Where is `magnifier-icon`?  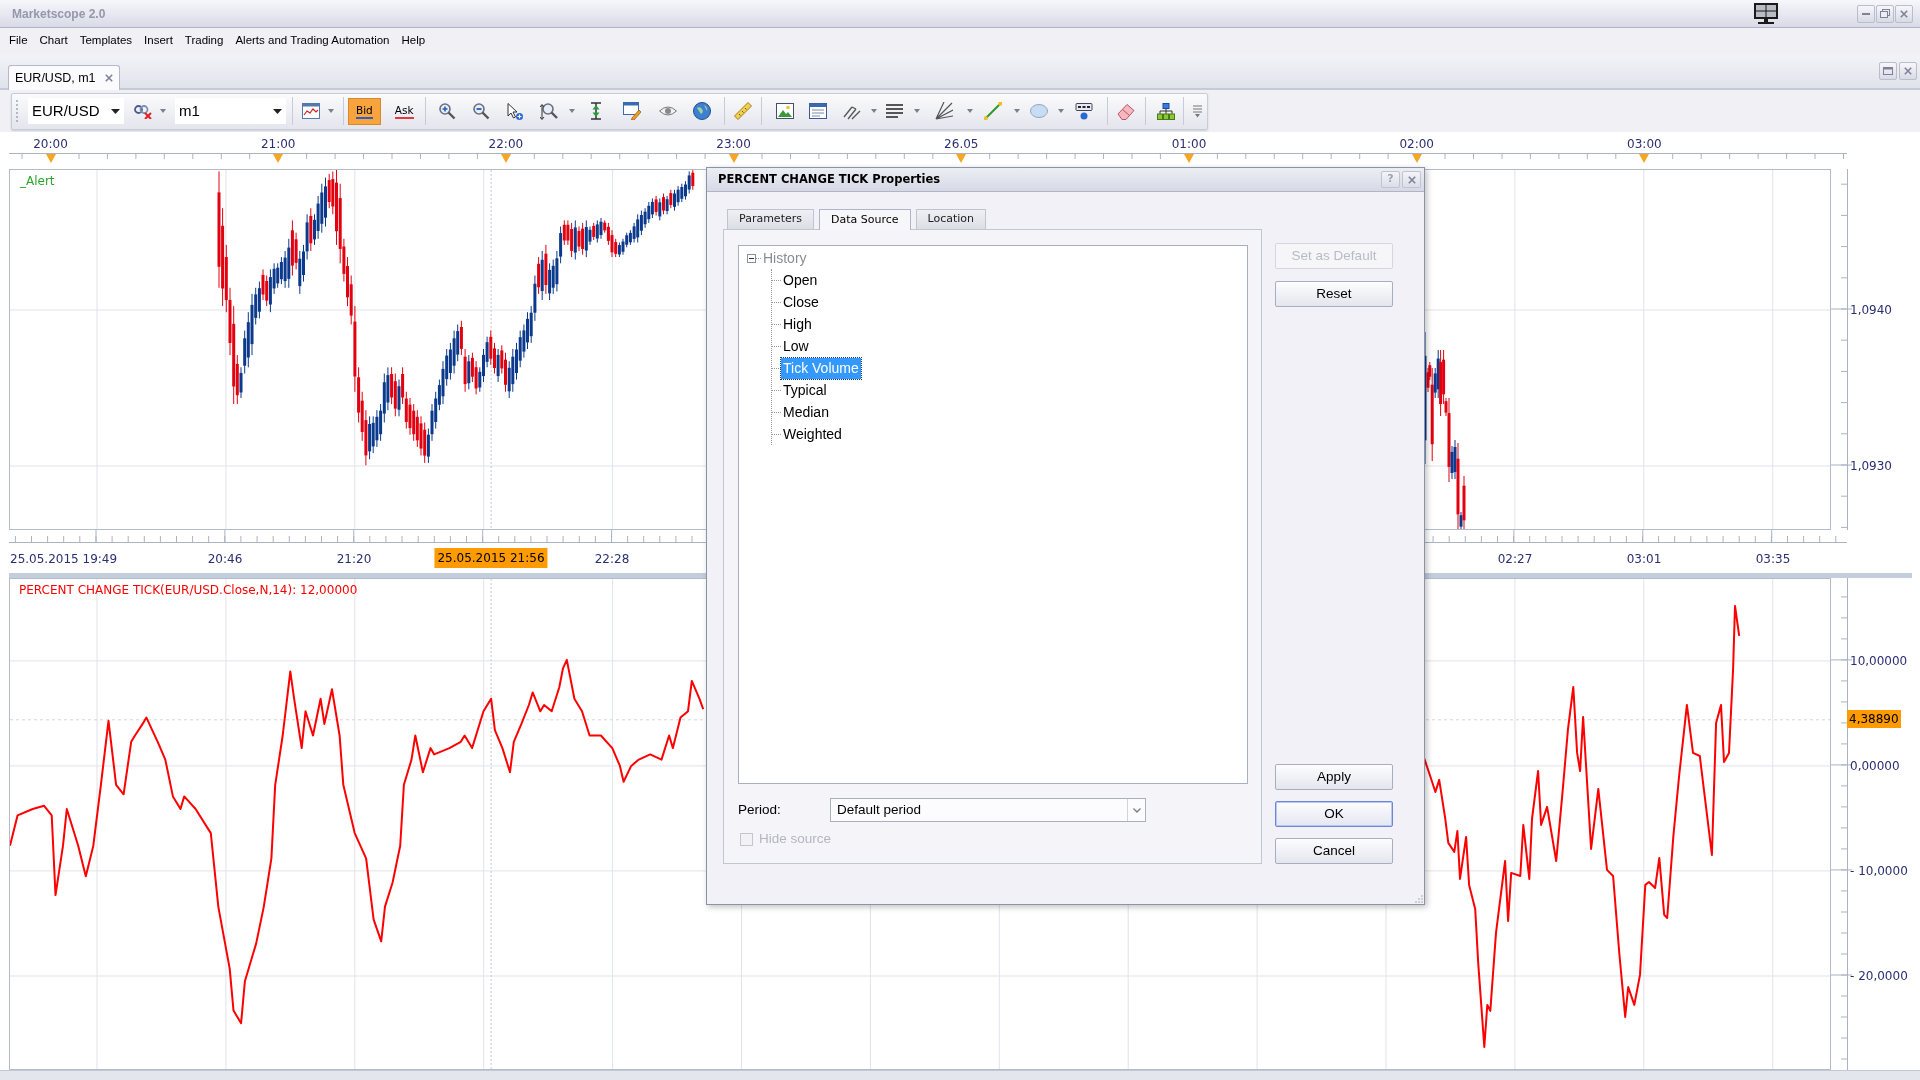 magnifier-icon is located at coordinates (548, 111).